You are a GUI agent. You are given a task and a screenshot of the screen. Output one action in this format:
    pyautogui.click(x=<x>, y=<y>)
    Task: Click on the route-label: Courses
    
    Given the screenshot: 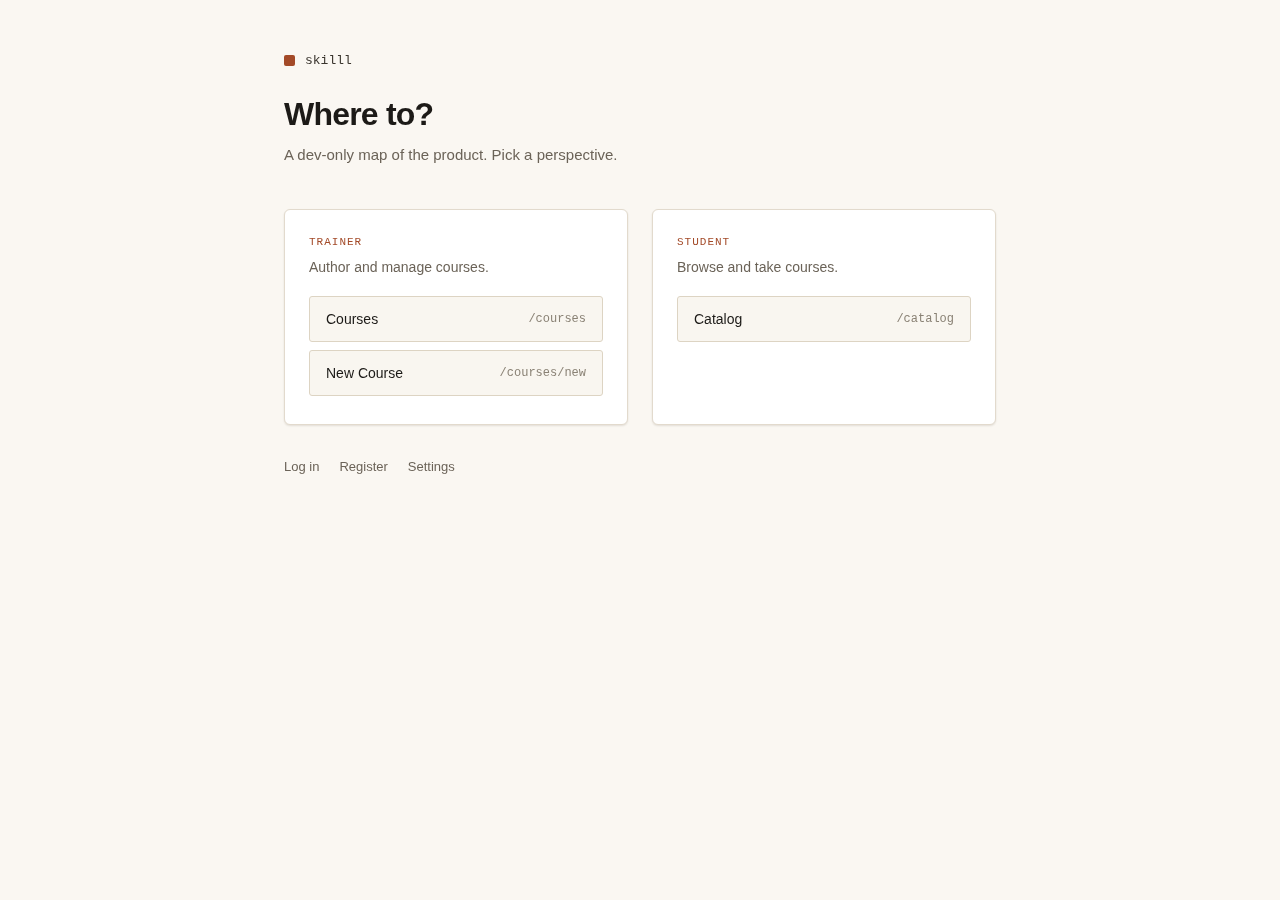 What is the action you would take?
    pyautogui.click(x=352, y=319)
    